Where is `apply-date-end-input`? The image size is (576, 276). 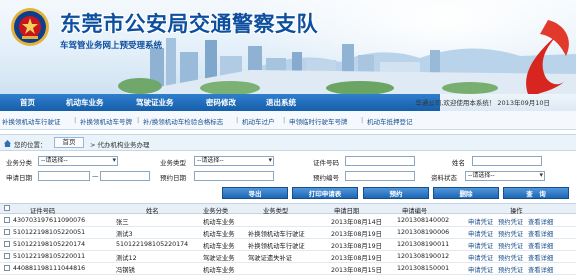 apply-date-end-input is located at coordinates (125, 176).